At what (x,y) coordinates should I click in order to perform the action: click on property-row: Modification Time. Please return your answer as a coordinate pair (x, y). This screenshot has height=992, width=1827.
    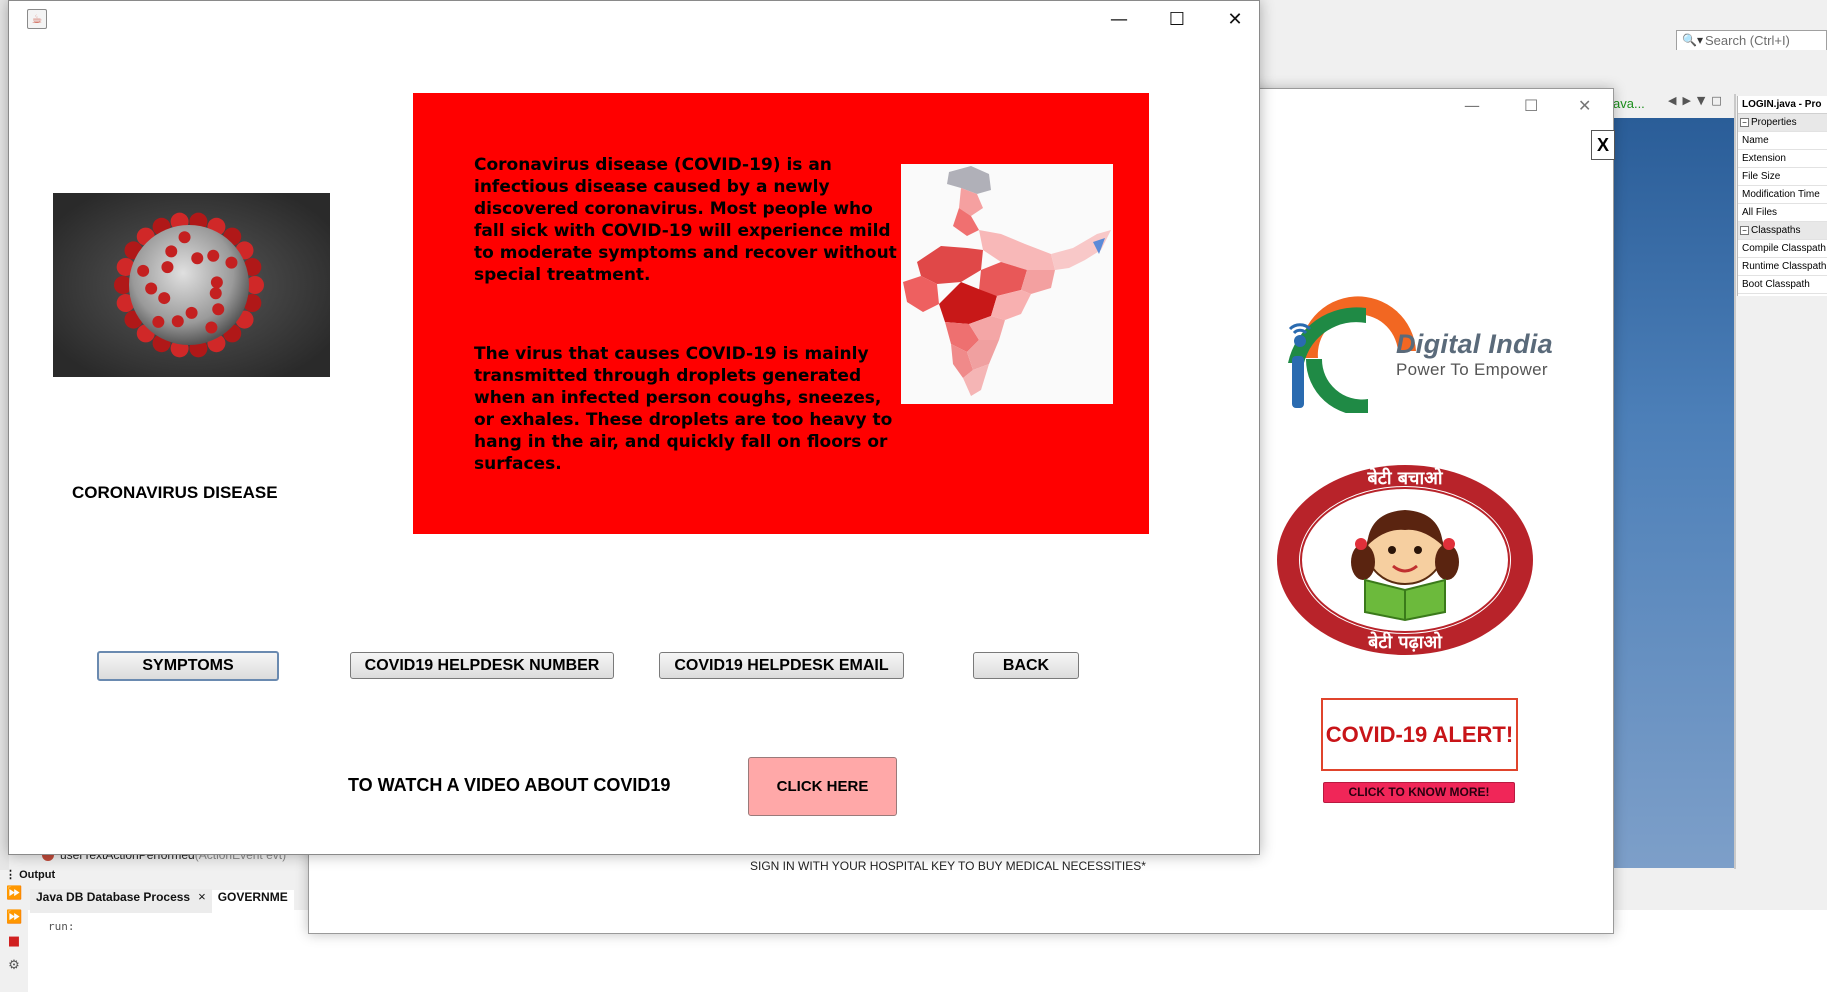
    Looking at the image, I should click on (1782, 195).